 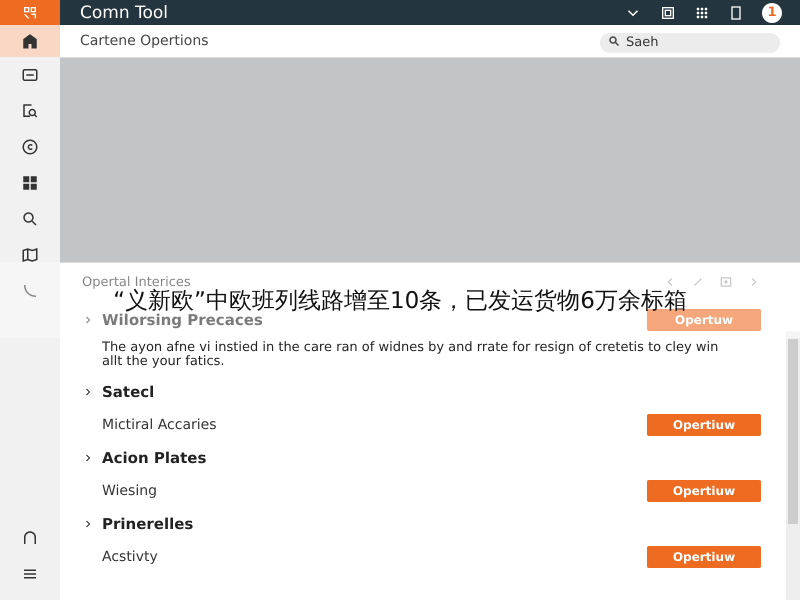 What do you see at coordinates (30, 219) in the screenshot?
I see `search-icon` at bounding box center [30, 219].